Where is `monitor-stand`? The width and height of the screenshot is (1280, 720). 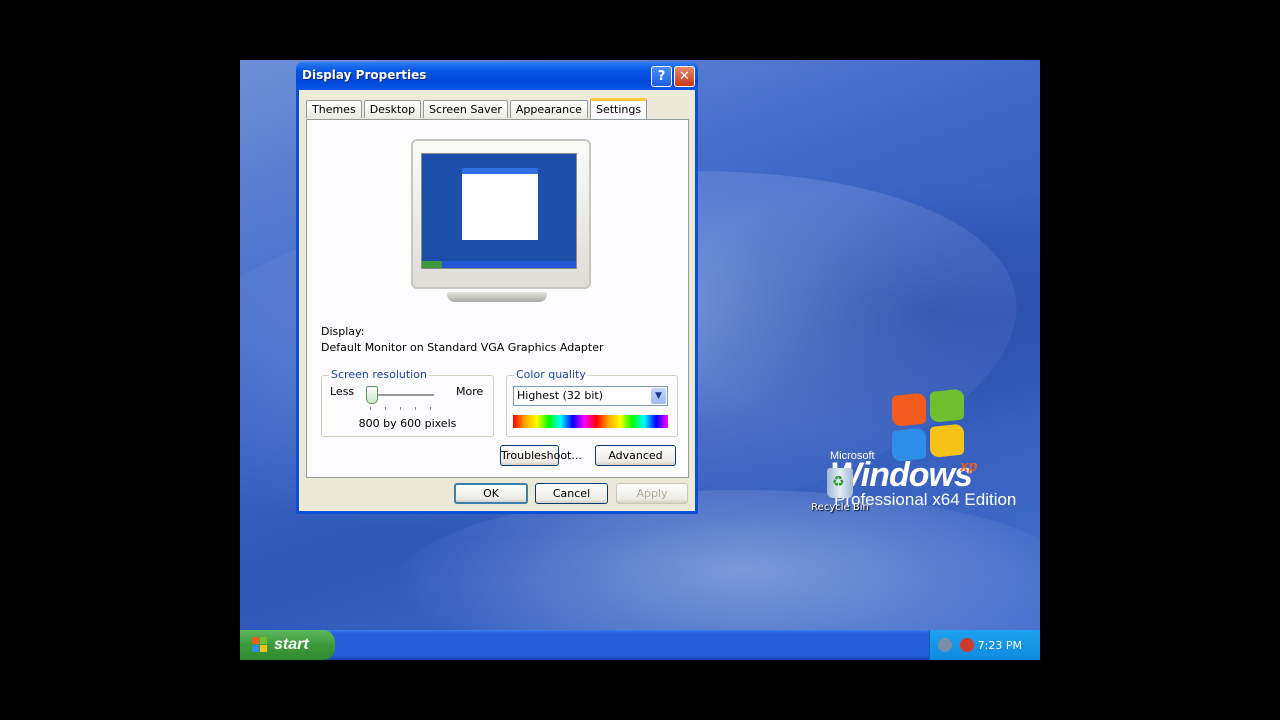 monitor-stand is located at coordinates (497, 297).